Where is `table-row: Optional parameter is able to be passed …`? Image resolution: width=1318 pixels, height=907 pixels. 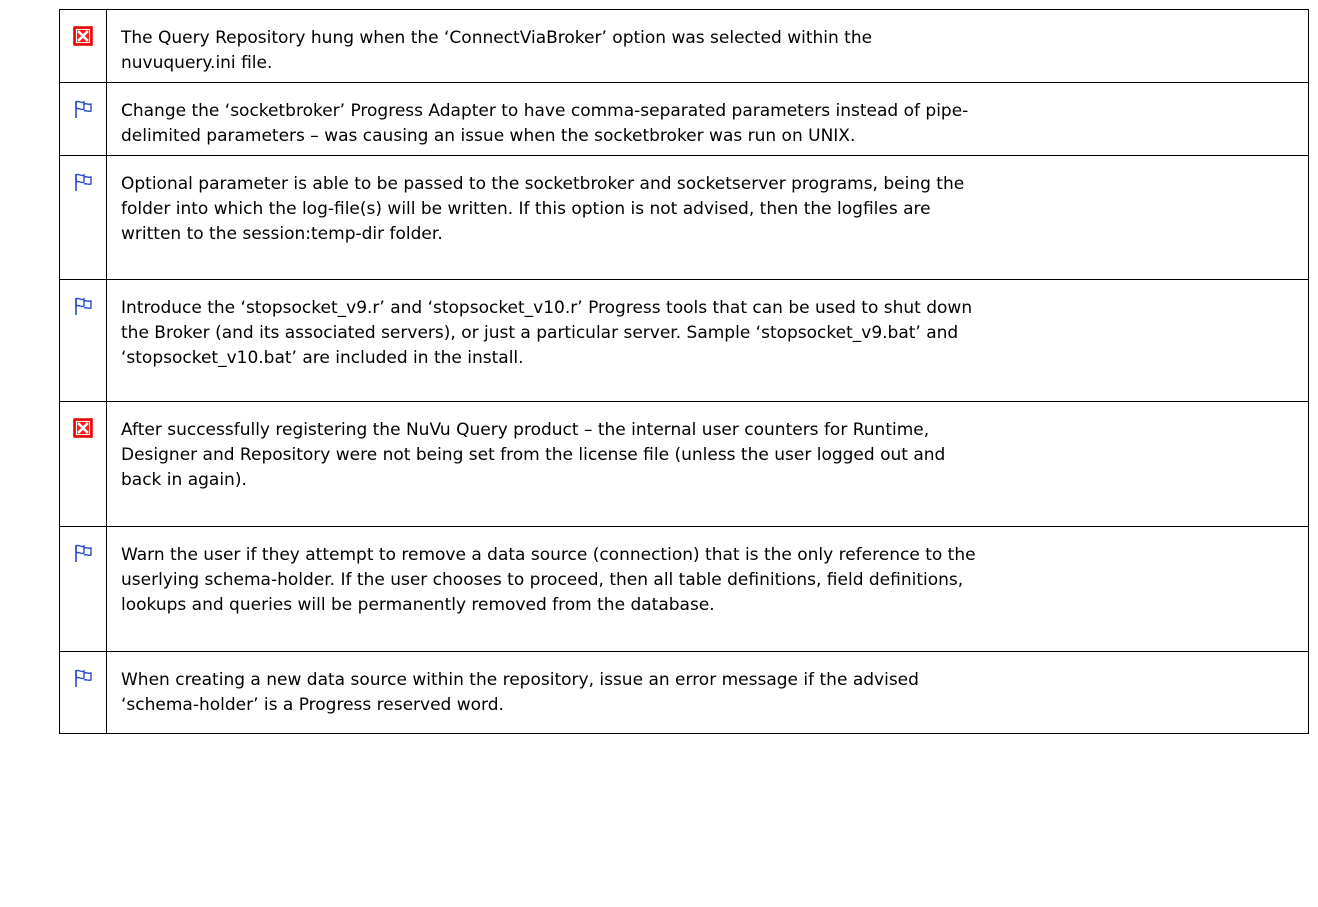 table-row: Optional parameter is able to be passed … is located at coordinates (684, 218).